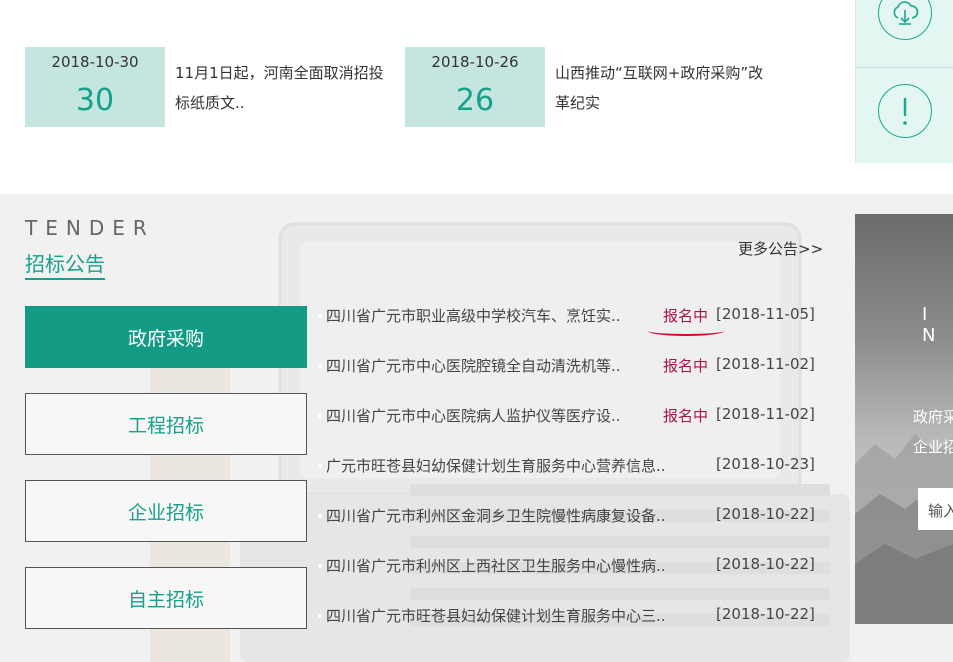 Image resolution: width=953 pixels, height=662 pixels. What do you see at coordinates (475, 100) in the screenshot?
I see `news-day: 26` at bounding box center [475, 100].